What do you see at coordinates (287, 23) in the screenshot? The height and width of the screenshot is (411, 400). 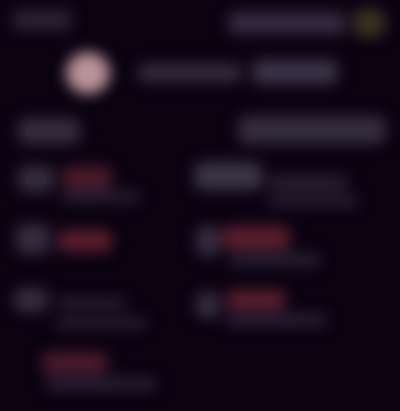 I see `header-right-block` at bounding box center [287, 23].